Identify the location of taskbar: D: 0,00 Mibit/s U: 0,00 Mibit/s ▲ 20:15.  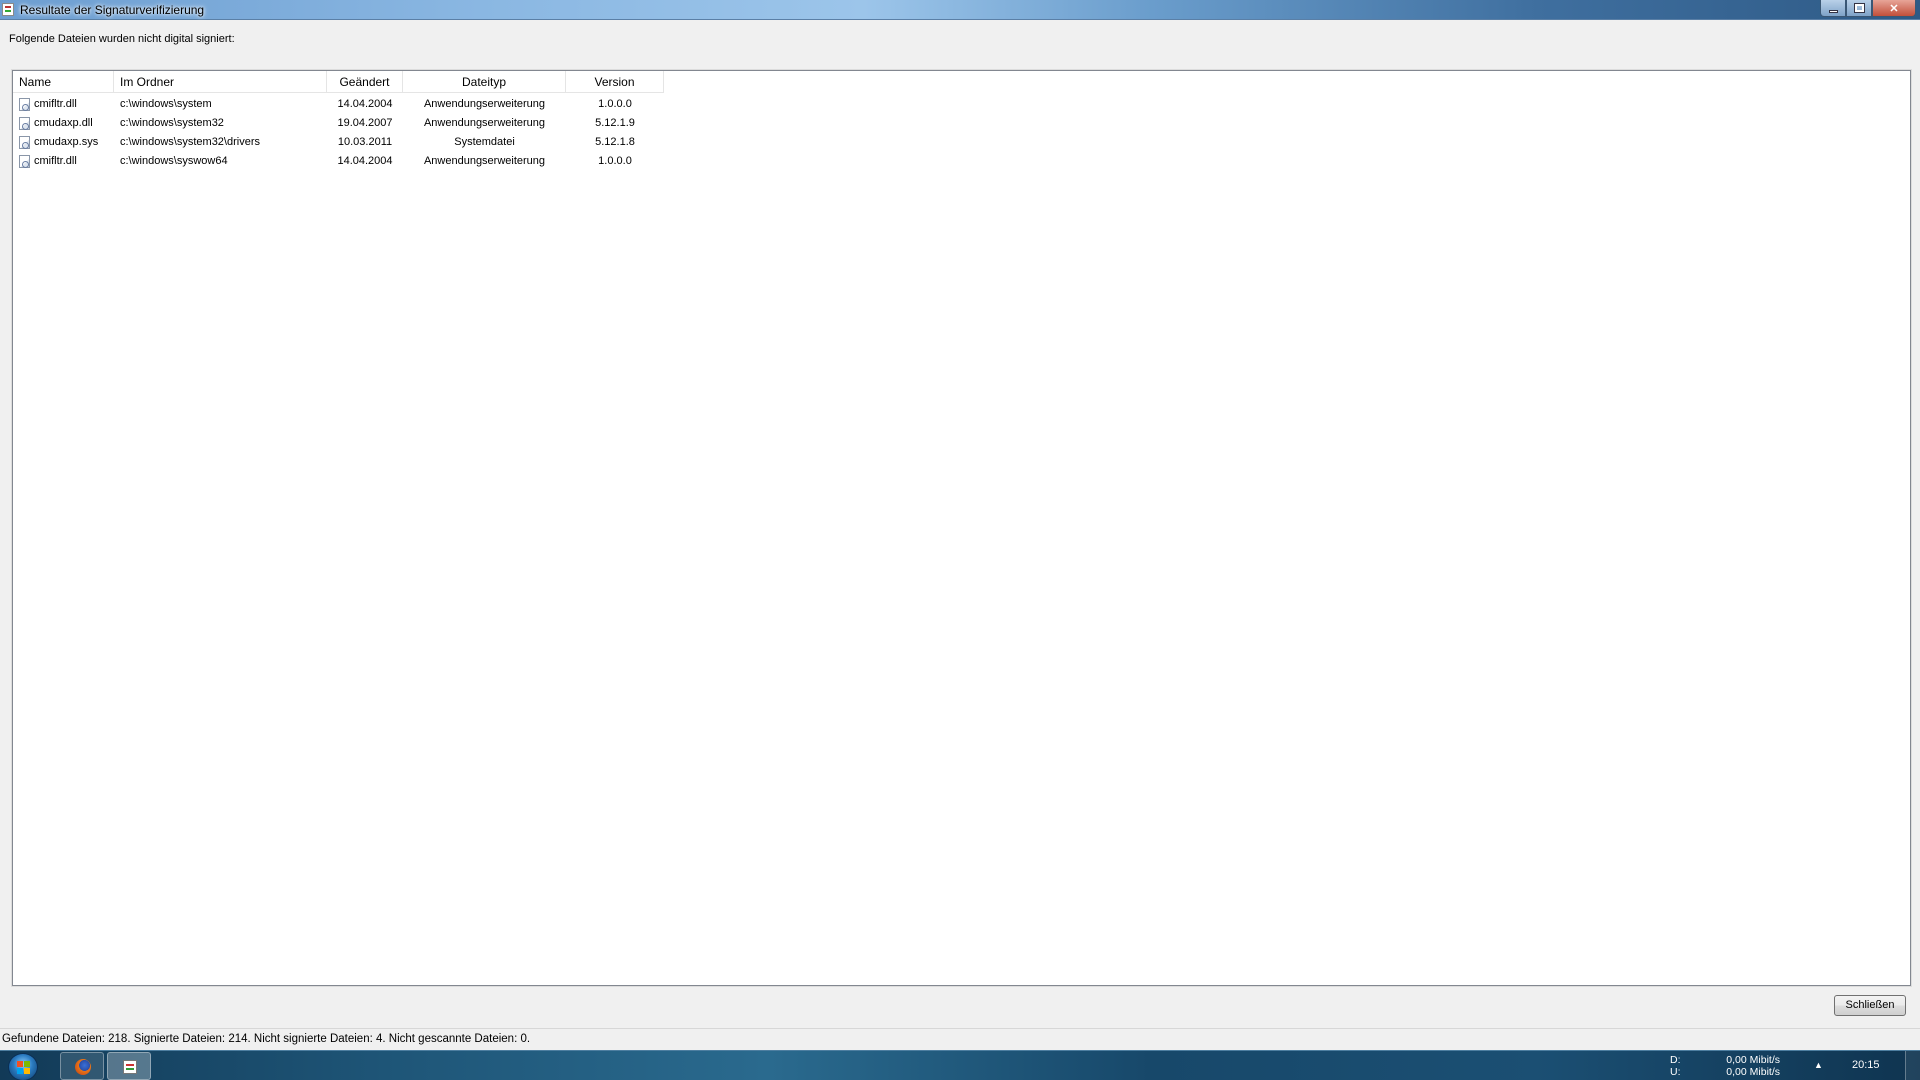
(960, 1065).